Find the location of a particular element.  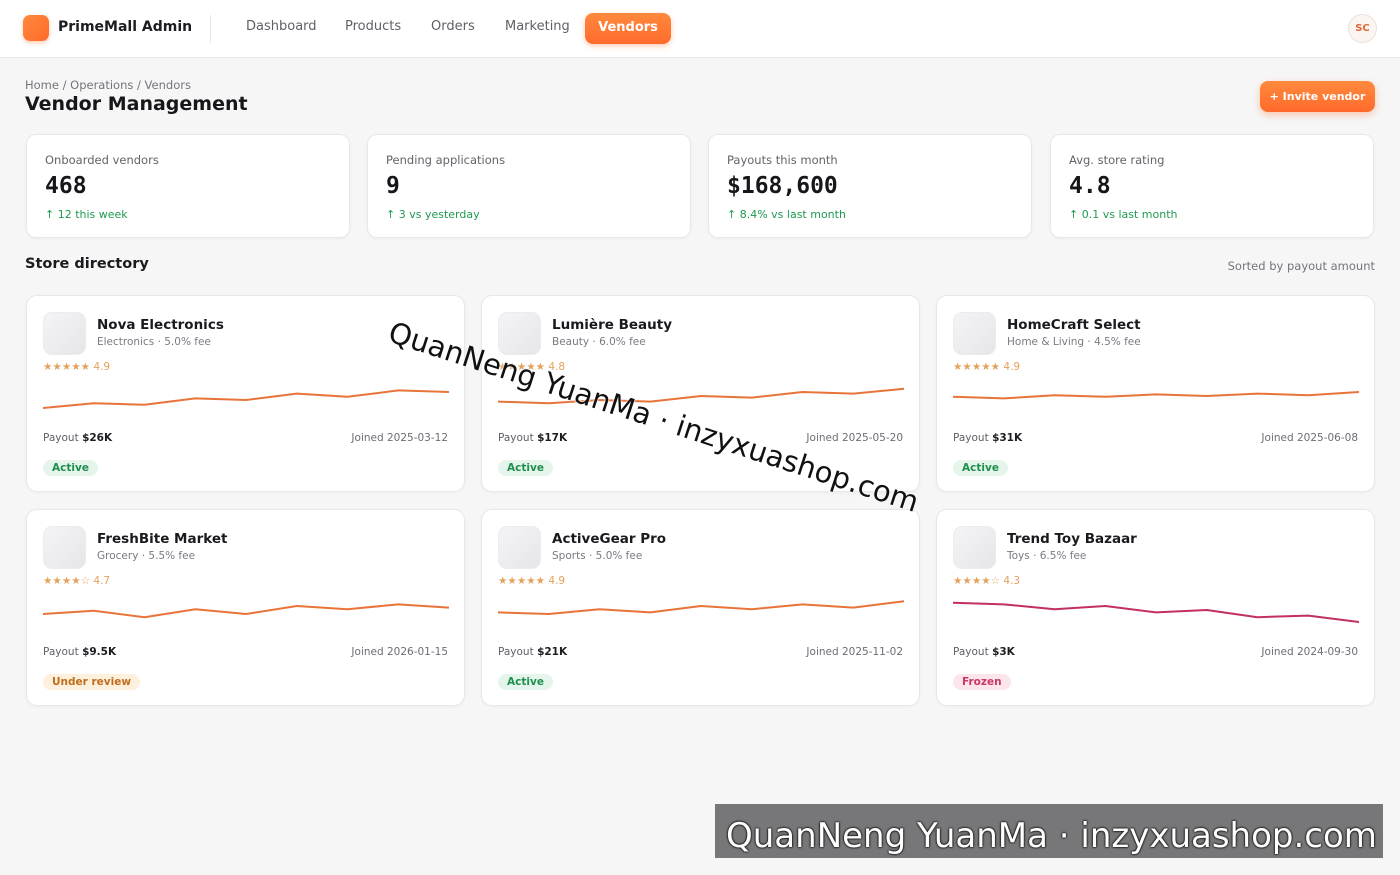

section-title: Store directory is located at coordinates (87, 264).